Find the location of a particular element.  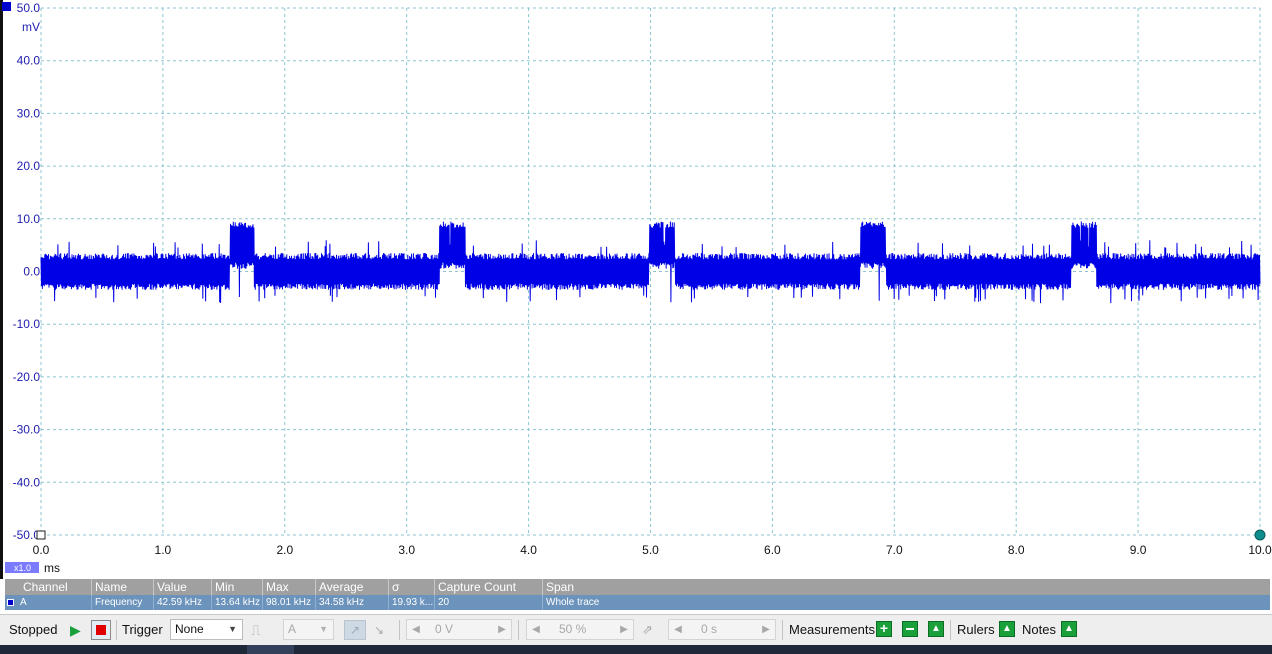

windows-taskbar is located at coordinates (636, 649).